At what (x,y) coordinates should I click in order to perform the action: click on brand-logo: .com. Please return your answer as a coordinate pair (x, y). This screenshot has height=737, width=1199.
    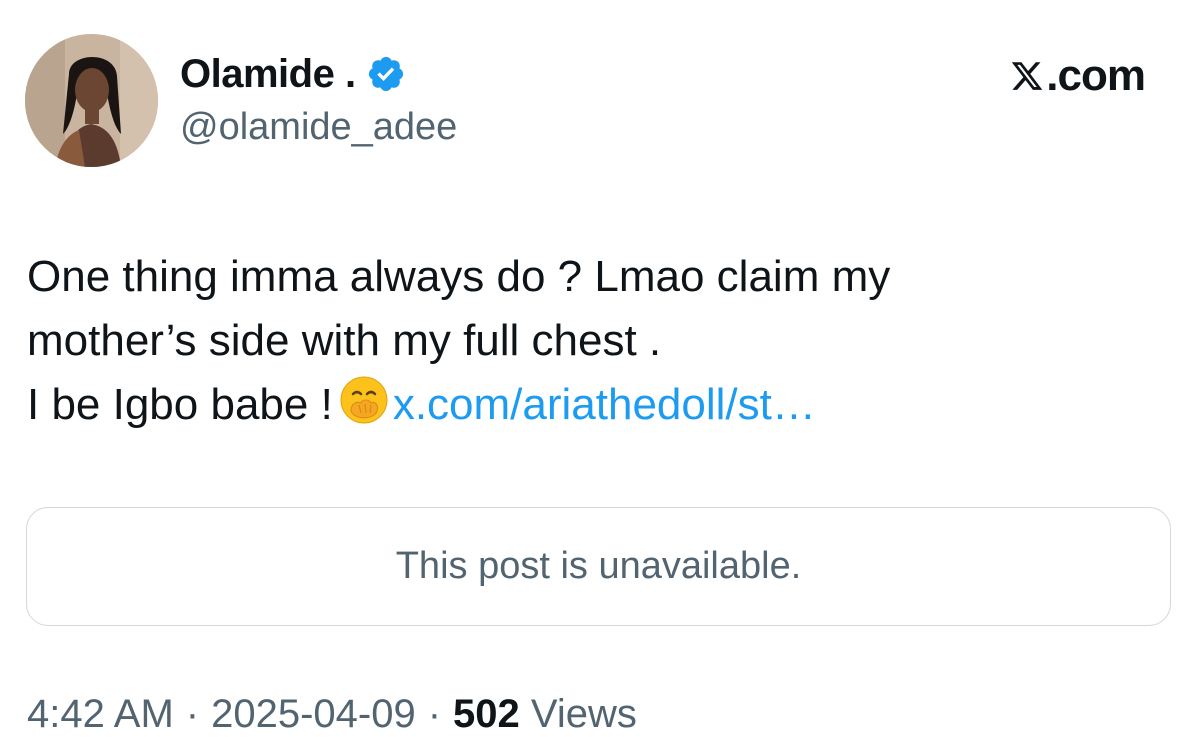
    Looking at the image, I should click on (1078, 76).